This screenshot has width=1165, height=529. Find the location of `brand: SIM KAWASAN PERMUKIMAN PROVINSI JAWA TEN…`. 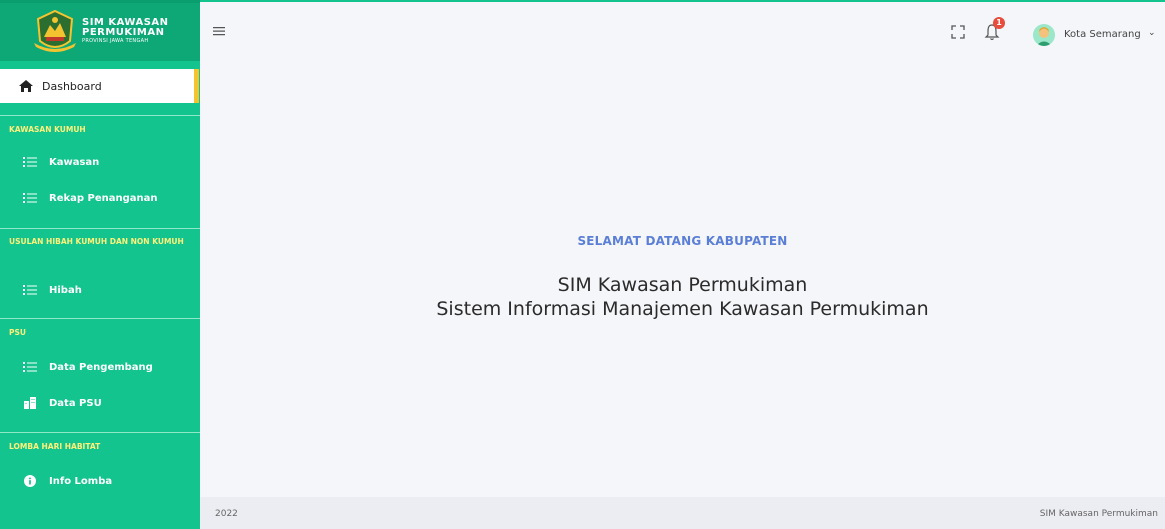

brand: SIM KAWASAN PERMUKIMAN PROVINSI JAWA TEN… is located at coordinates (100, 32).